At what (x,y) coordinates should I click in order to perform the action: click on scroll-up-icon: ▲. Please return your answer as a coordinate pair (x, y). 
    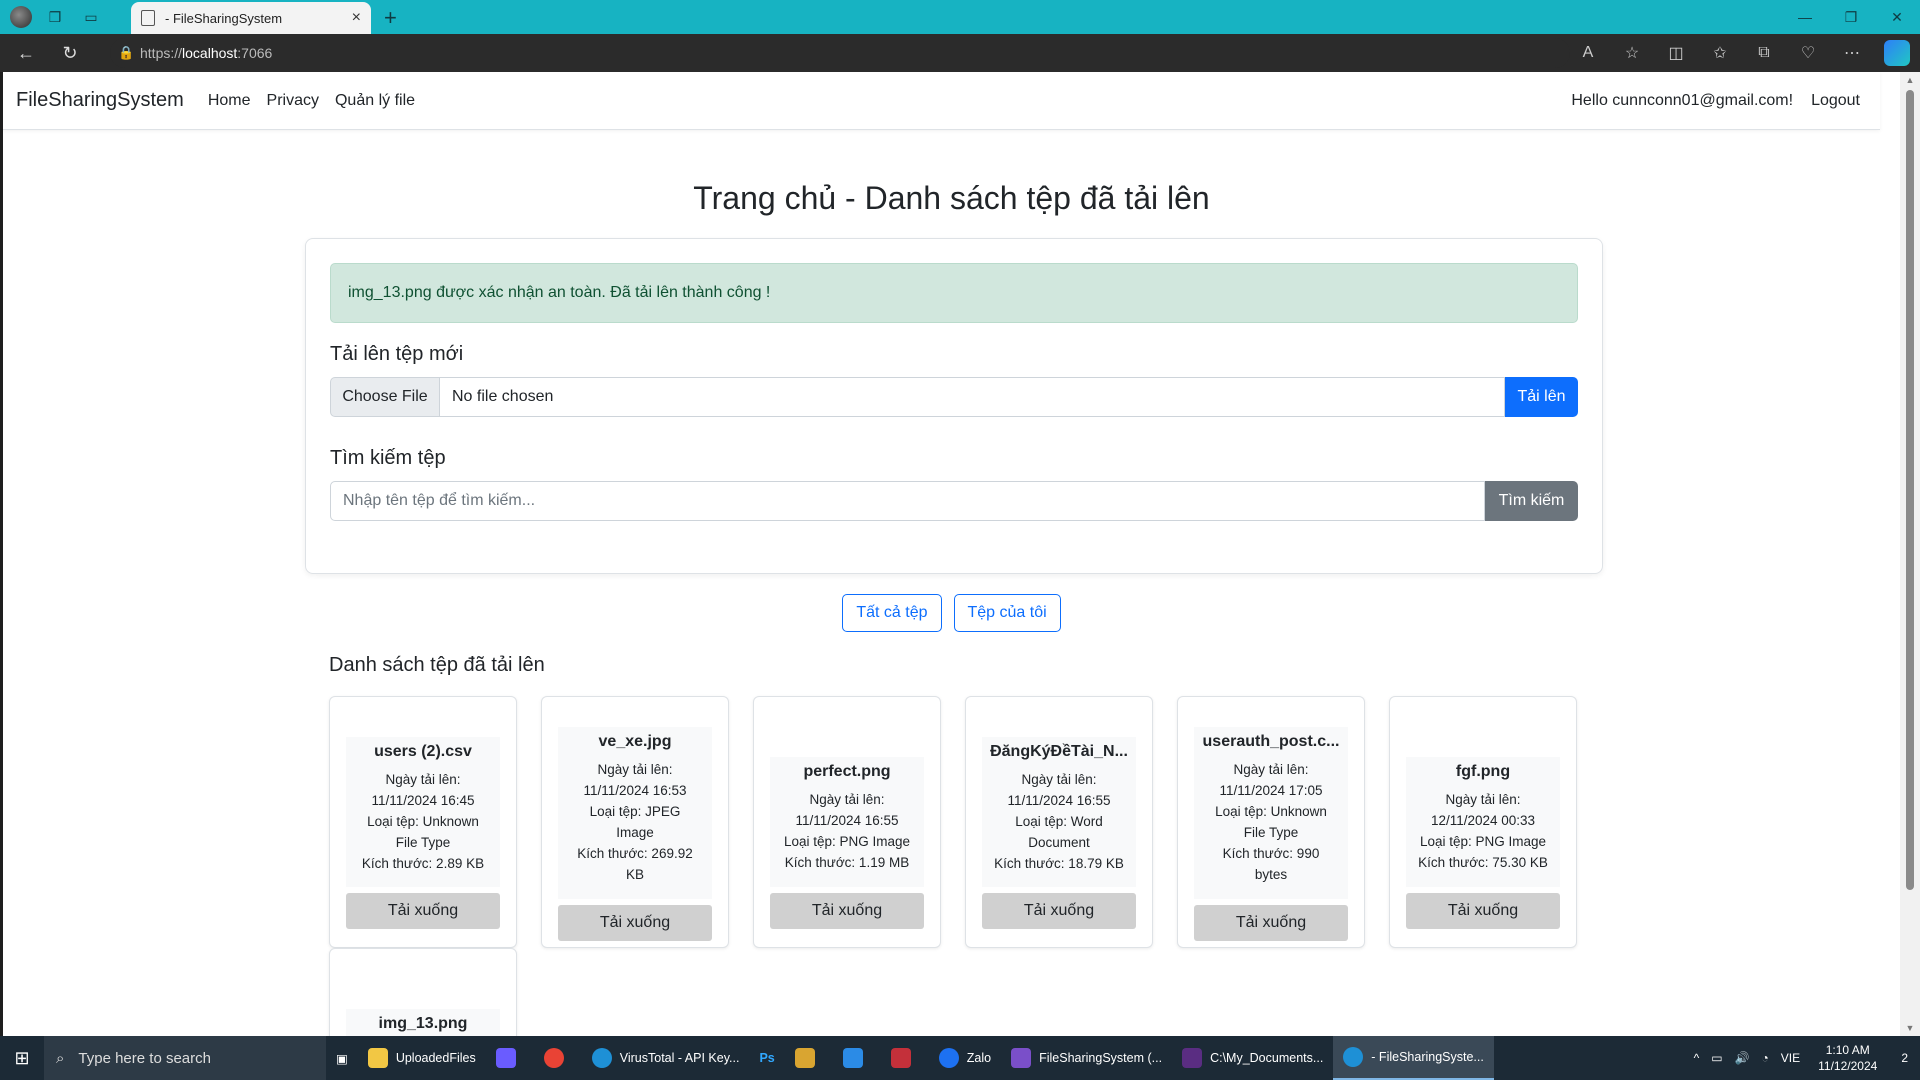
    Looking at the image, I should click on (1910, 80).